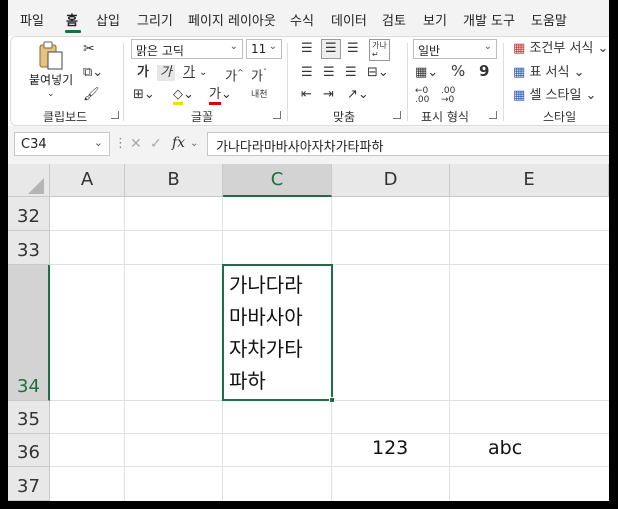 The height and width of the screenshot is (509, 618). What do you see at coordinates (408, 144) in the screenshot?
I see `formula-input: 가나다라마바사아자차가타파하` at bounding box center [408, 144].